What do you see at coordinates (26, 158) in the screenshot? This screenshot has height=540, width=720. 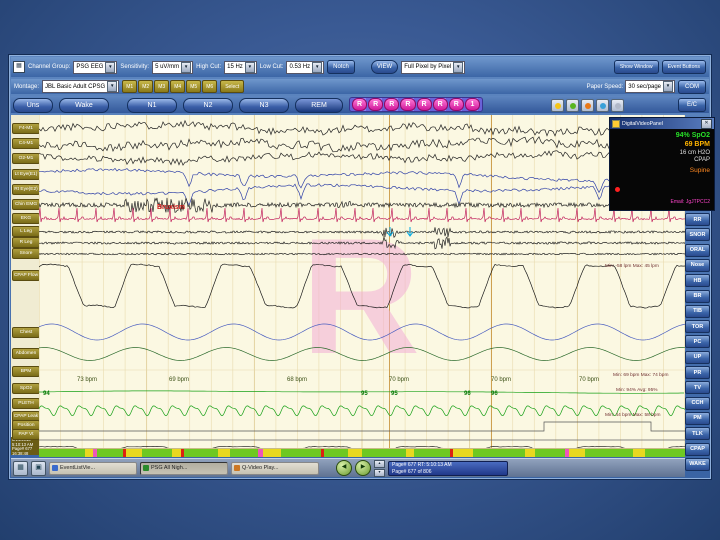 I see `channel-label-o2-m1: O2-M1` at bounding box center [26, 158].